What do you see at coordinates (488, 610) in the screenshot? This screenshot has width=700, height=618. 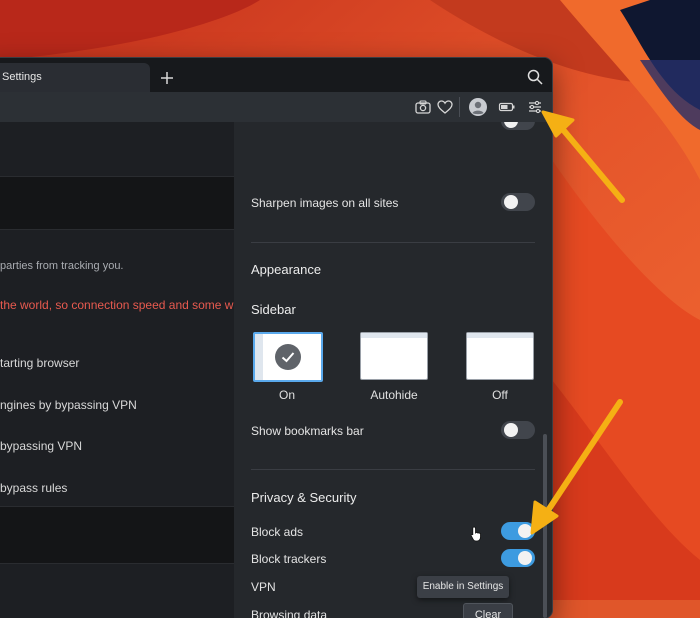 I see `clear-browsing-data-button: Clear` at bounding box center [488, 610].